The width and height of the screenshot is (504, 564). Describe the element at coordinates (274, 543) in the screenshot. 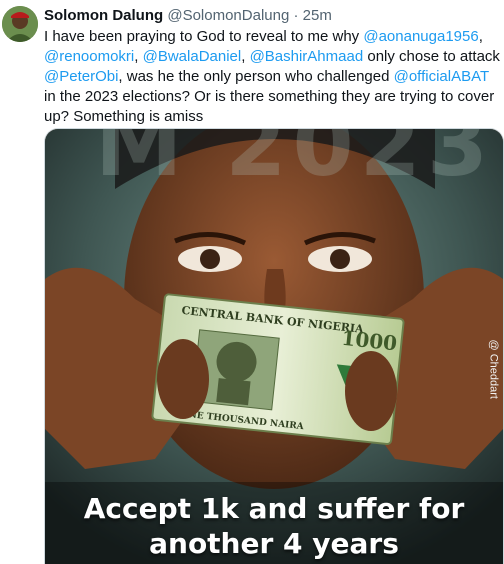

I see `image-caption-line-2: another 4 years` at that location.